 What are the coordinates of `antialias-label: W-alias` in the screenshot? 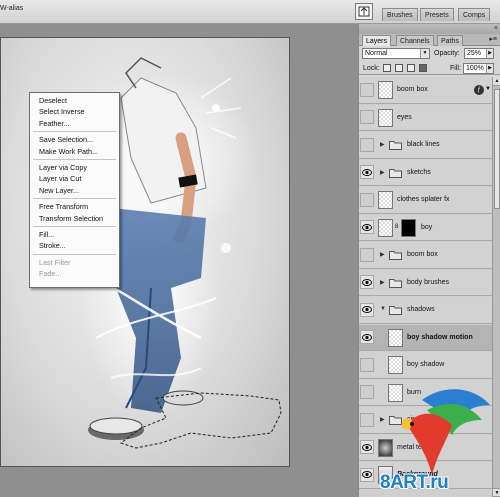 It's located at (12, 8).